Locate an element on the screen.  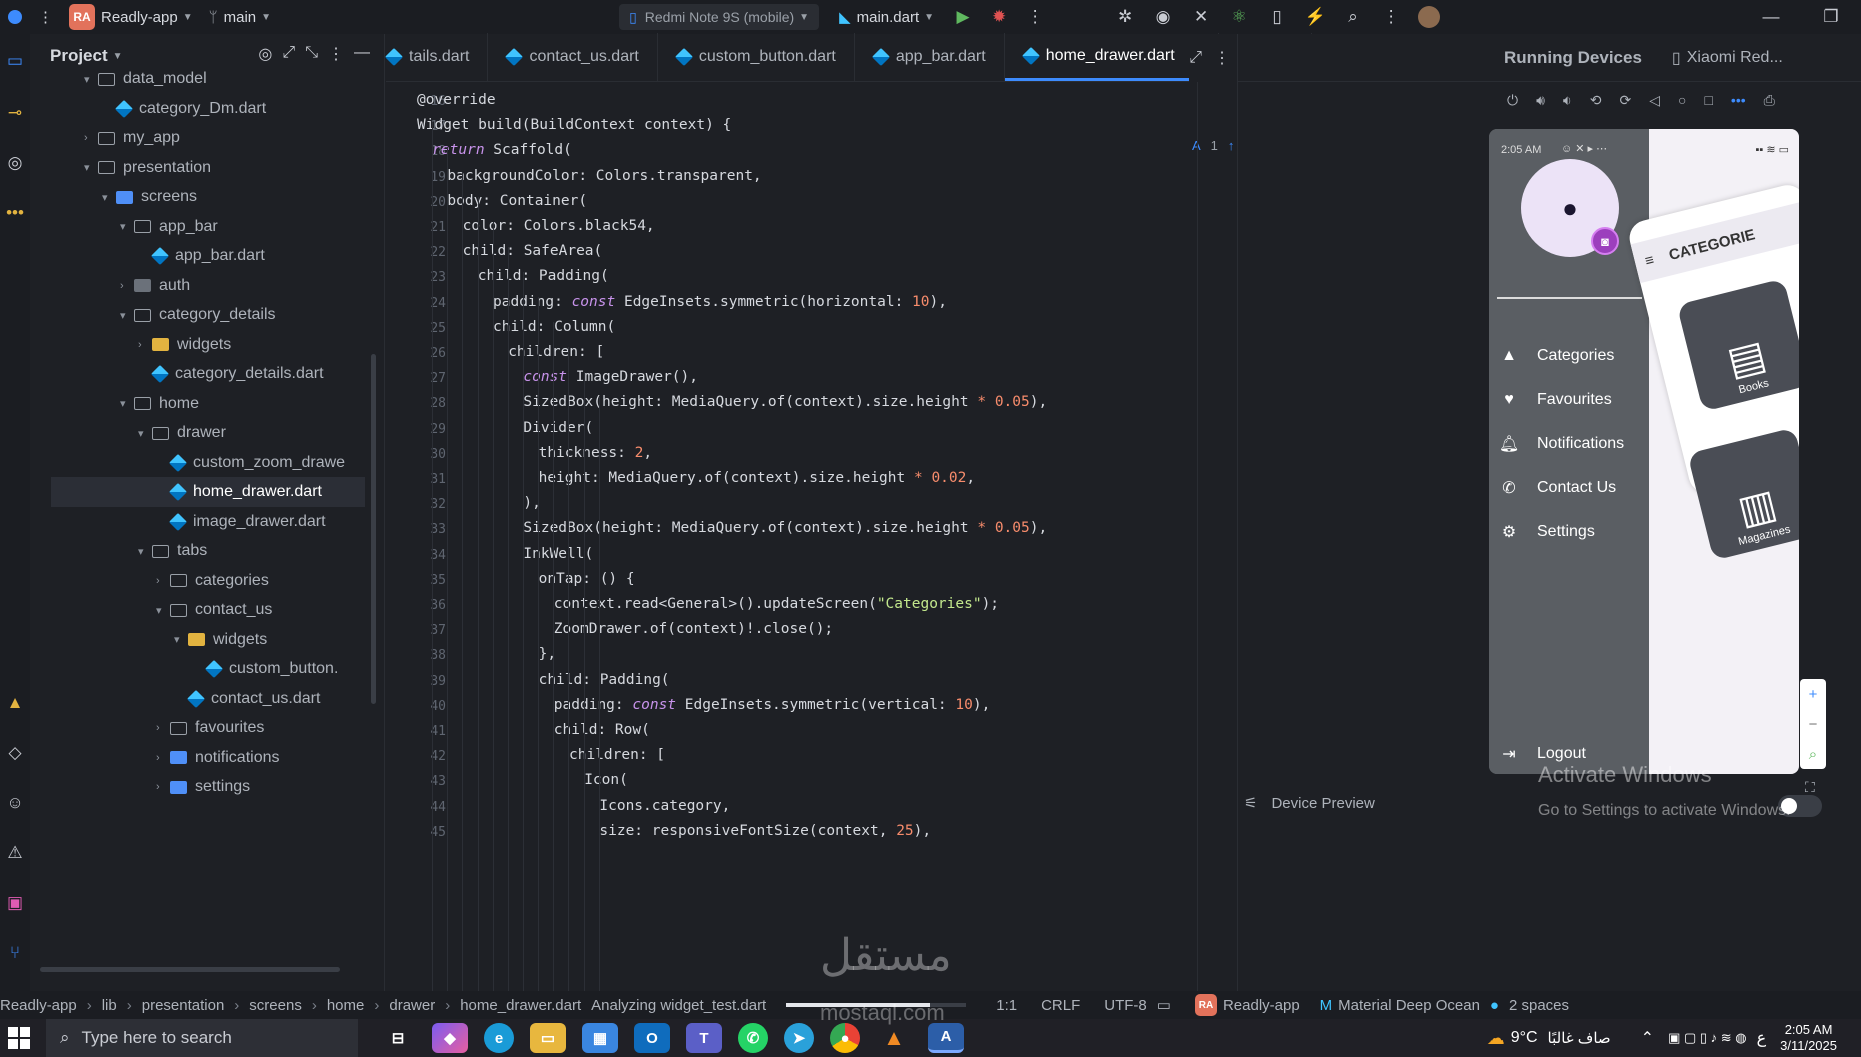
zoom-fit-icon: ⌕ is located at coordinates (1813, 754).